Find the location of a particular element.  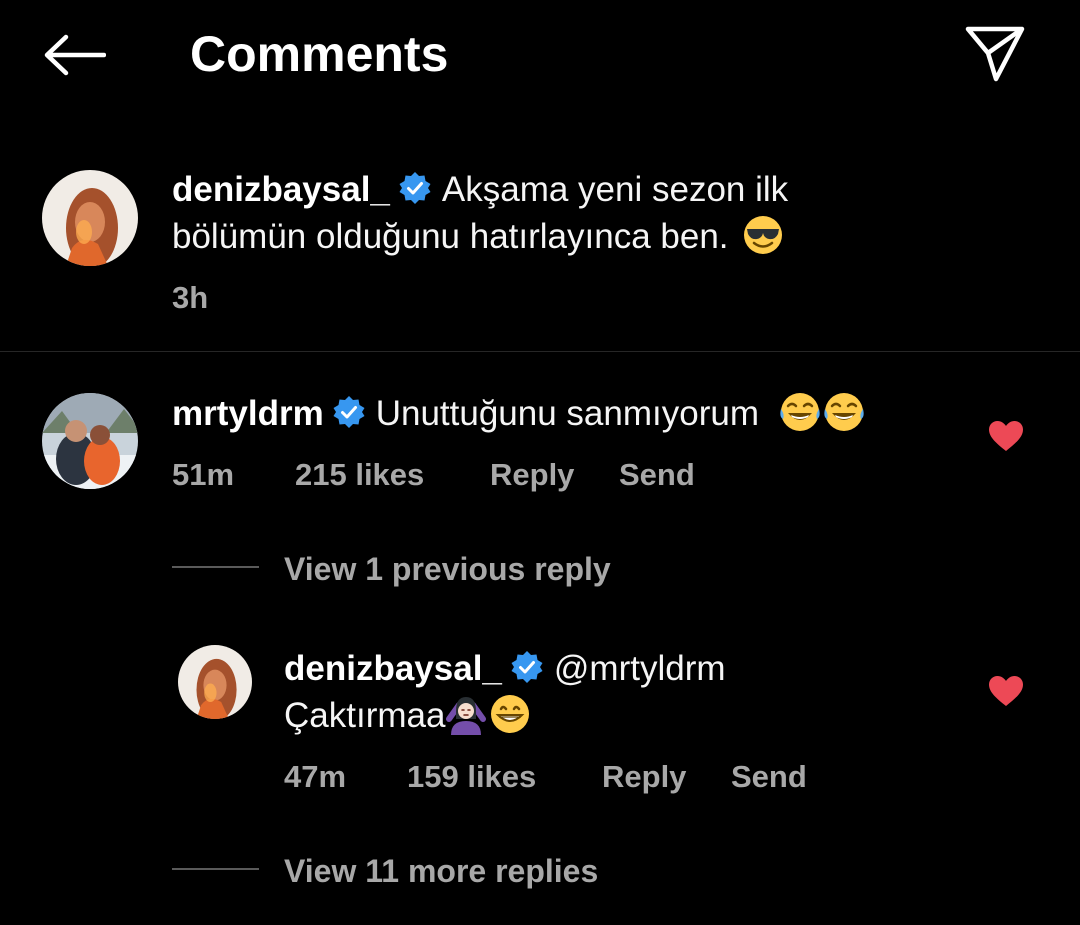

page-title: Comments is located at coordinates (319, 54).